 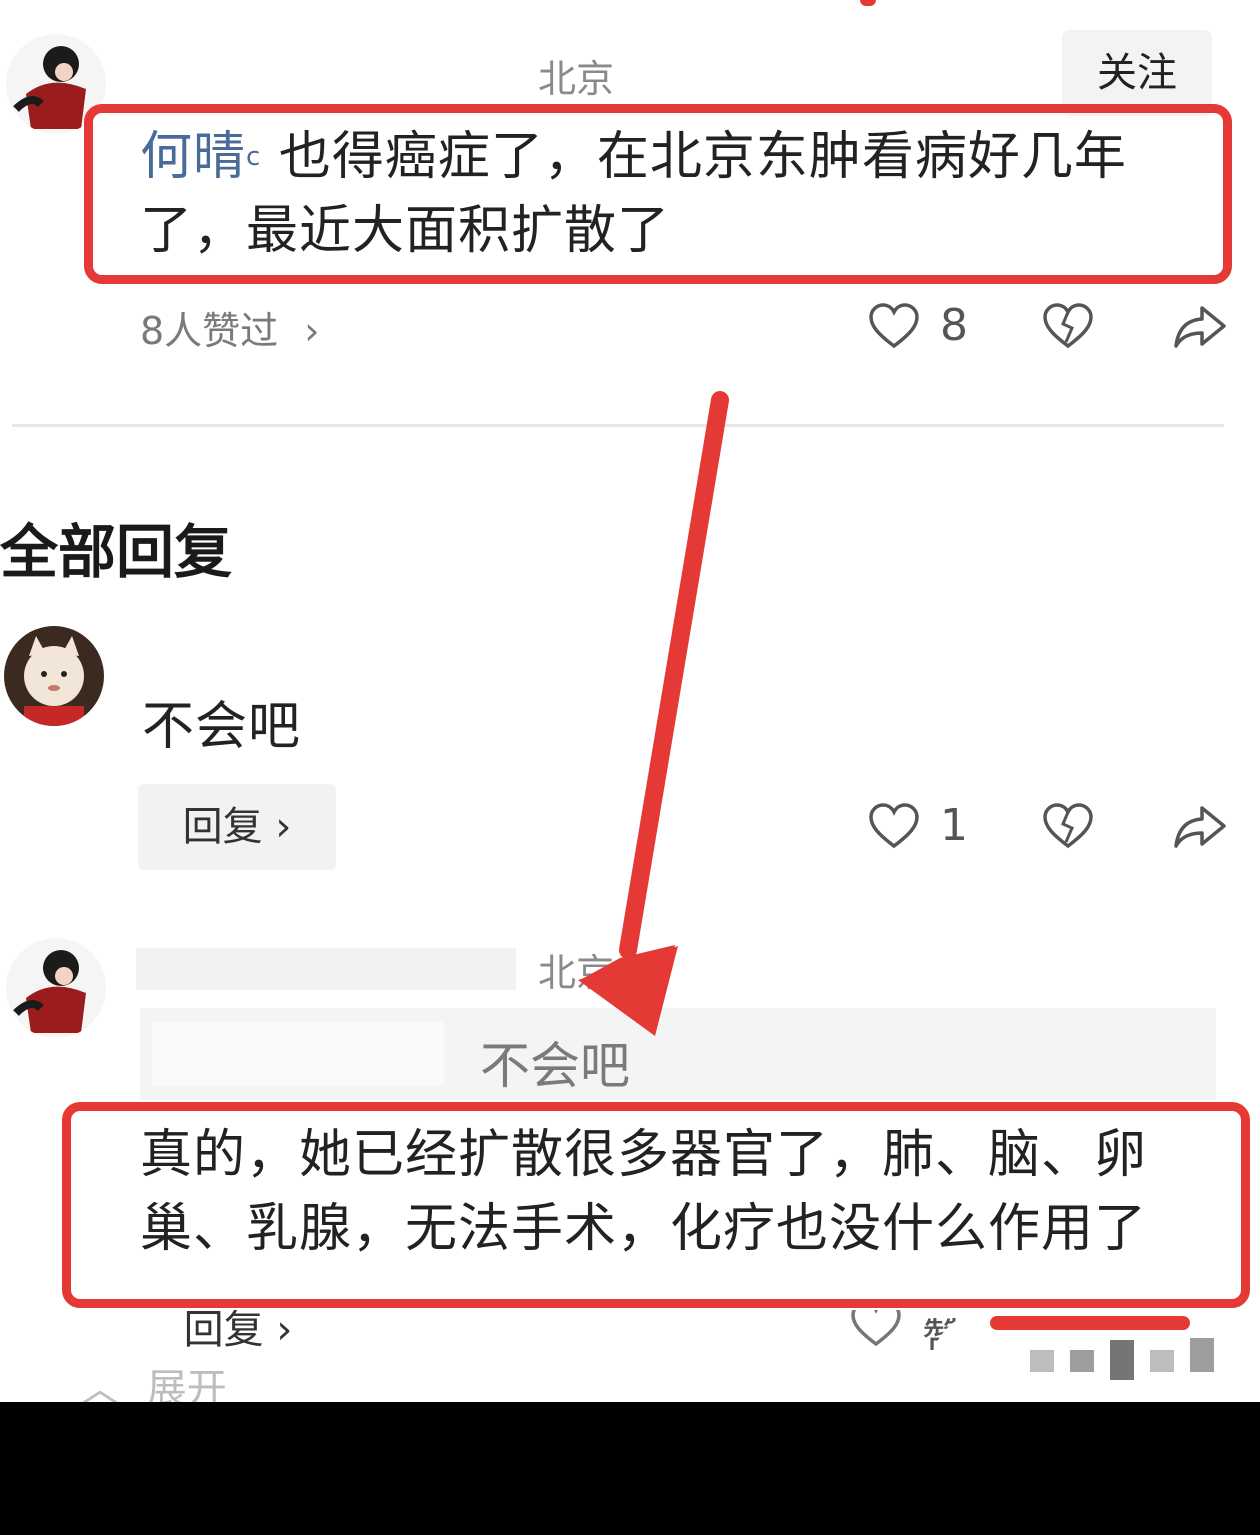 I want to click on likes-summary-text: 8人赞过, so click(x=209, y=331).